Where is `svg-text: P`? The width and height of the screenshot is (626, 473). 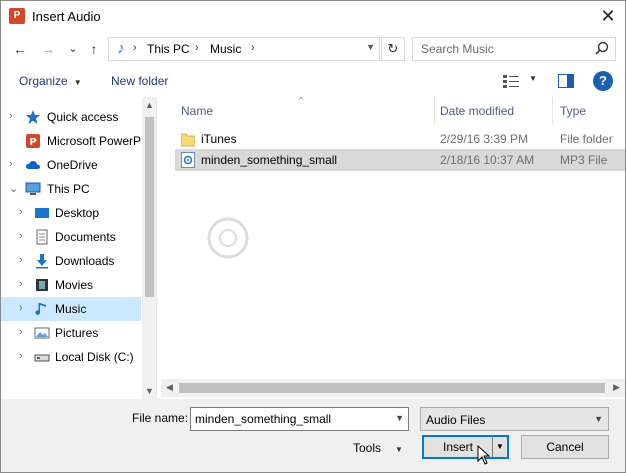
svg-text: P is located at coordinates (32, 142).